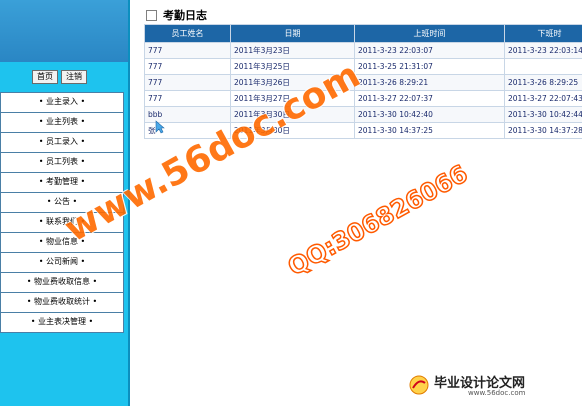 This screenshot has width=582, height=406. I want to click on menu-item-company-news: • 公司新闻 •, so click(62, 263).